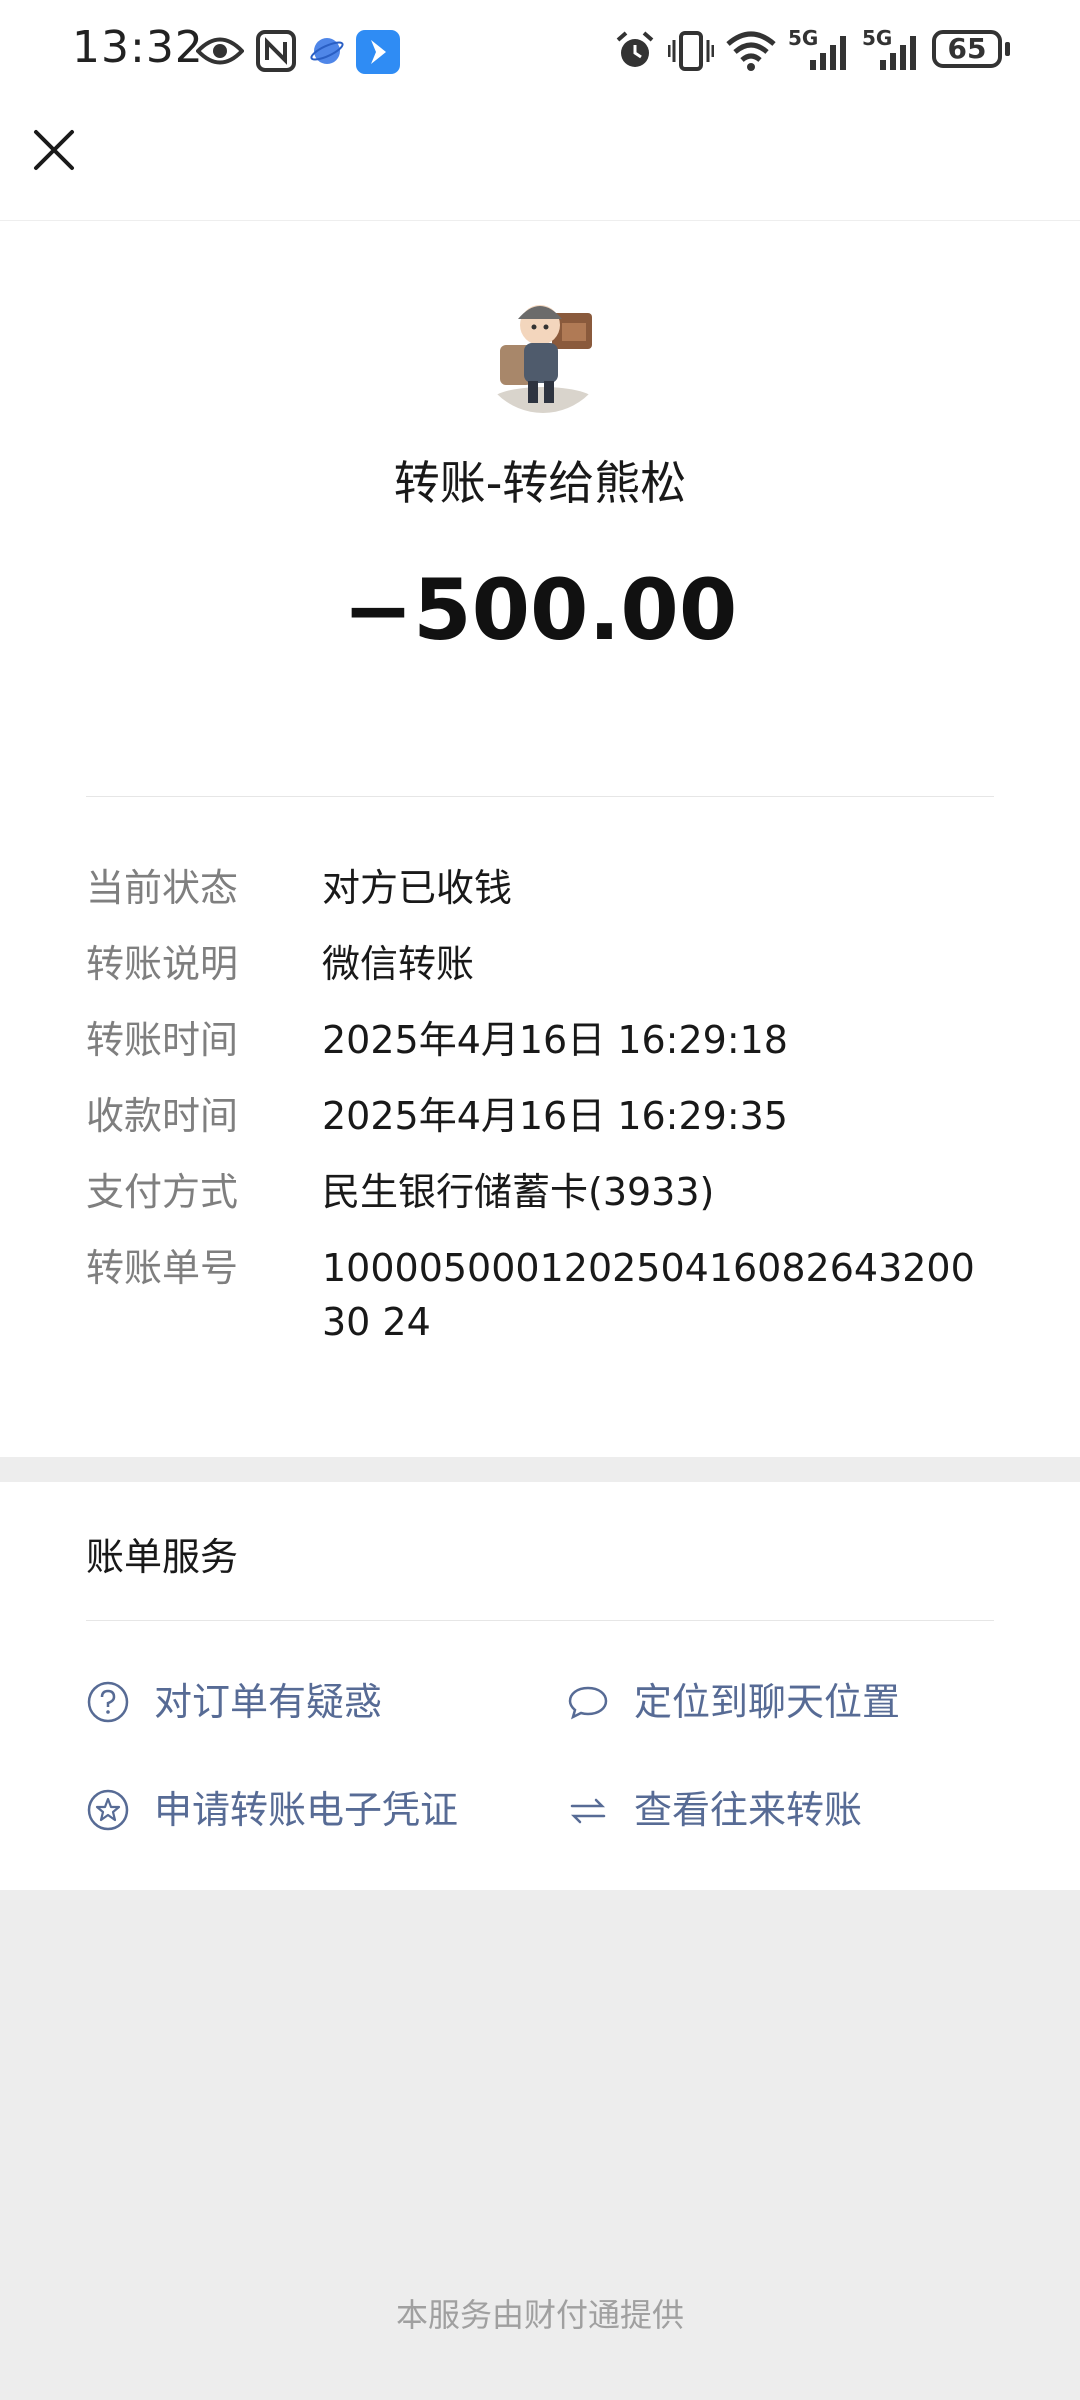 The height and width of the screenshot is (2400, 1080). Describe the element at coordinates (276, 51) in the screenshot. I see `nfc-icon` at that location.